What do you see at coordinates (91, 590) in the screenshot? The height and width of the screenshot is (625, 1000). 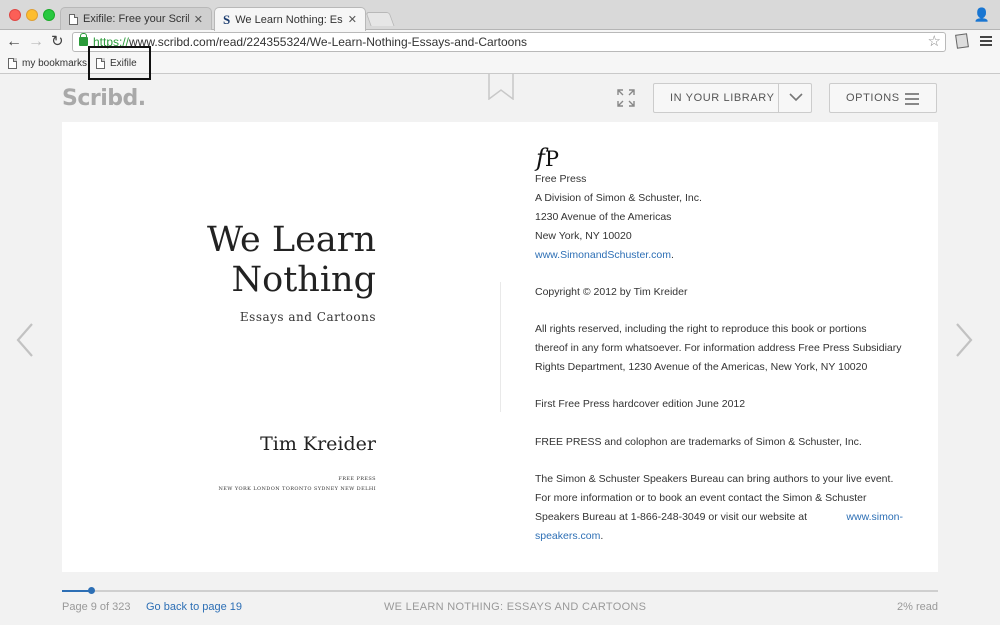 I see `progress-handle` at bounding box center [91, 590].